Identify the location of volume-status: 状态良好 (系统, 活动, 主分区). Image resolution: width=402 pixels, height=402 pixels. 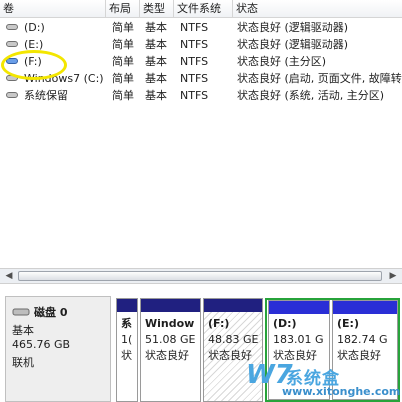
(311, 95).